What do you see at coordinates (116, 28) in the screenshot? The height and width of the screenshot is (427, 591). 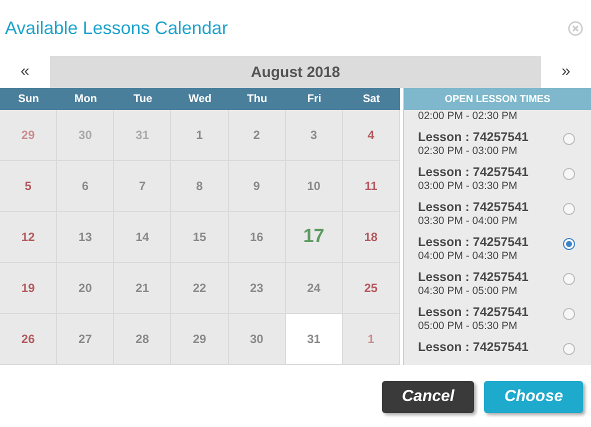 I see `dialog-title: Available Lessons Calendar` at bounding box center [116, 28].